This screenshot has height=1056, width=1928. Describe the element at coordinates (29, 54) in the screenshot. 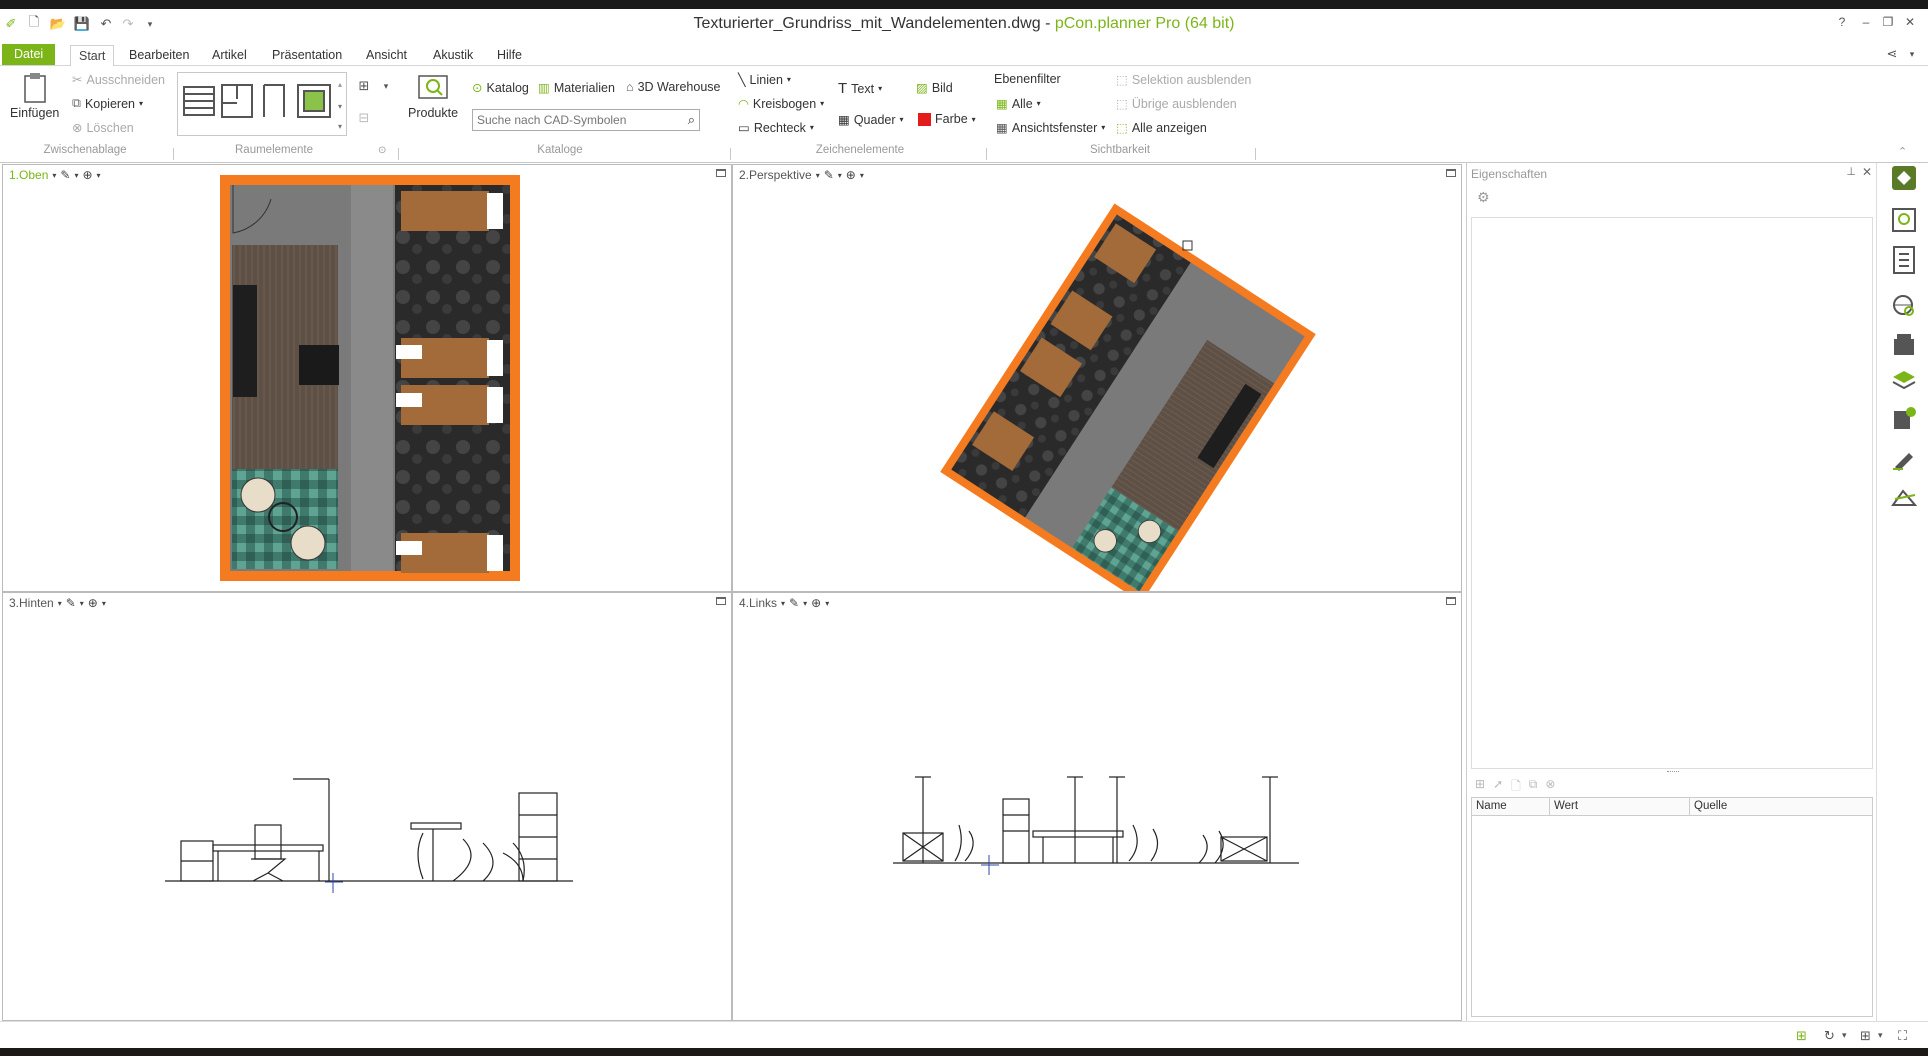

I see `tab-datei: Datei` at that location.